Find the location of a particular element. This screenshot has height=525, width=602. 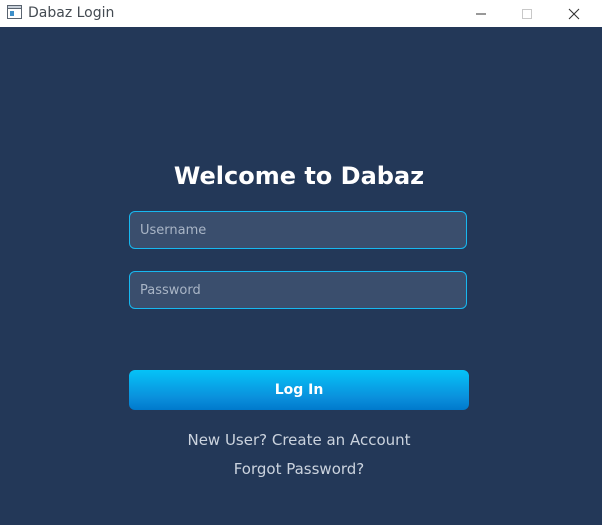

minimize-button is located at coordinates (481, 13).